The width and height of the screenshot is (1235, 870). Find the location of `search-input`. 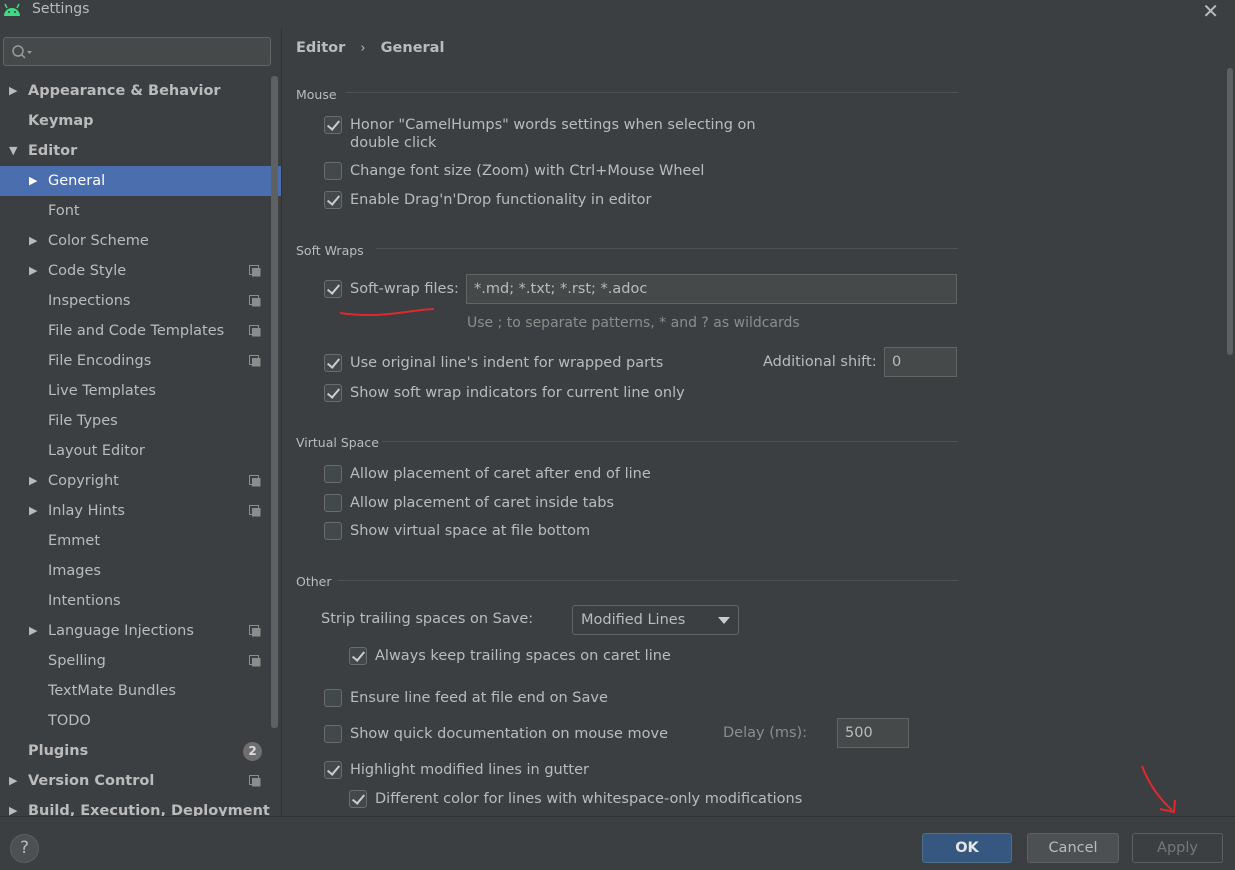

search-input is located at coordinates (137, 51).